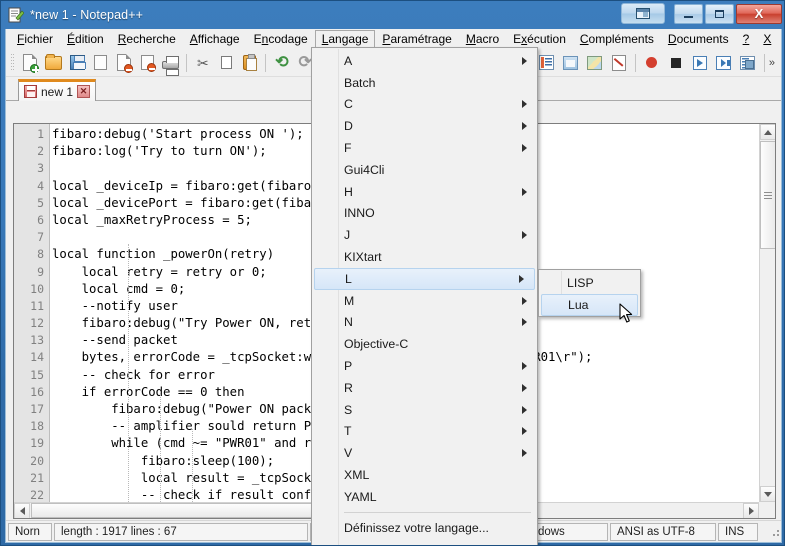 The height and width of the screenshot is (546, 785). I want to click on horizontal-scroll-thumb, so click(176, 510).